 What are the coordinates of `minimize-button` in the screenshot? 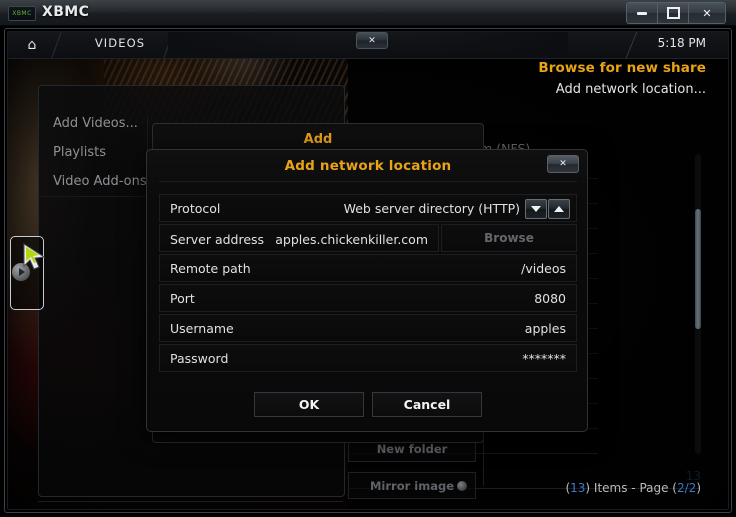 It's located at (642, 13).